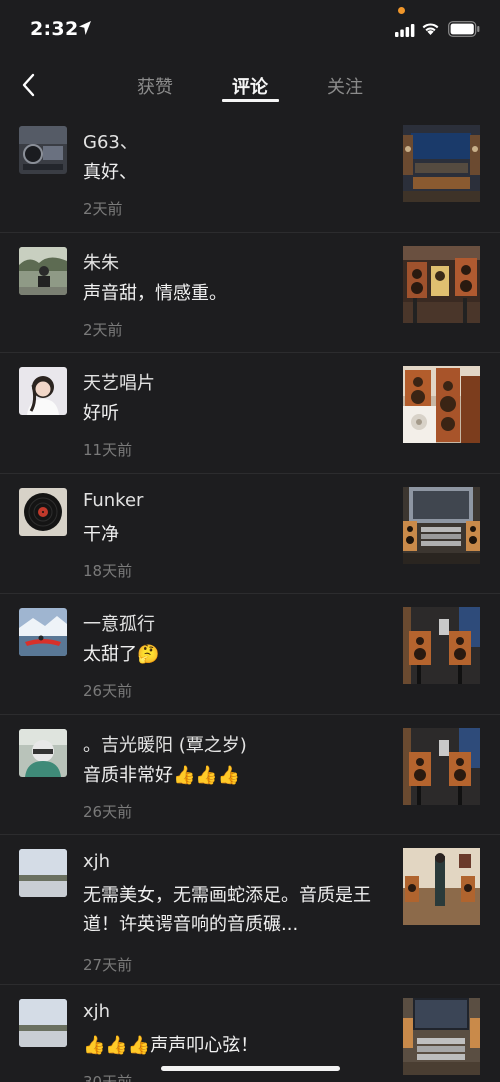 This screenshot has width=500, height=1082. What do you see at coordinates (101, 534) in the screenshot?
I see `comment-text: 干净` at bounding box center [101, 534].